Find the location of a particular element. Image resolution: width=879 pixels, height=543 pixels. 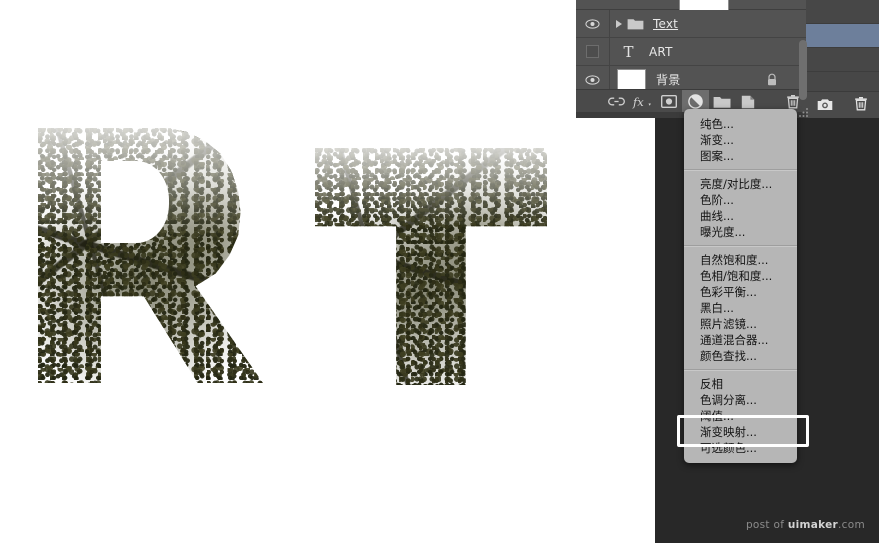

layer-style-button: fx is located at coordinates (643, 101).